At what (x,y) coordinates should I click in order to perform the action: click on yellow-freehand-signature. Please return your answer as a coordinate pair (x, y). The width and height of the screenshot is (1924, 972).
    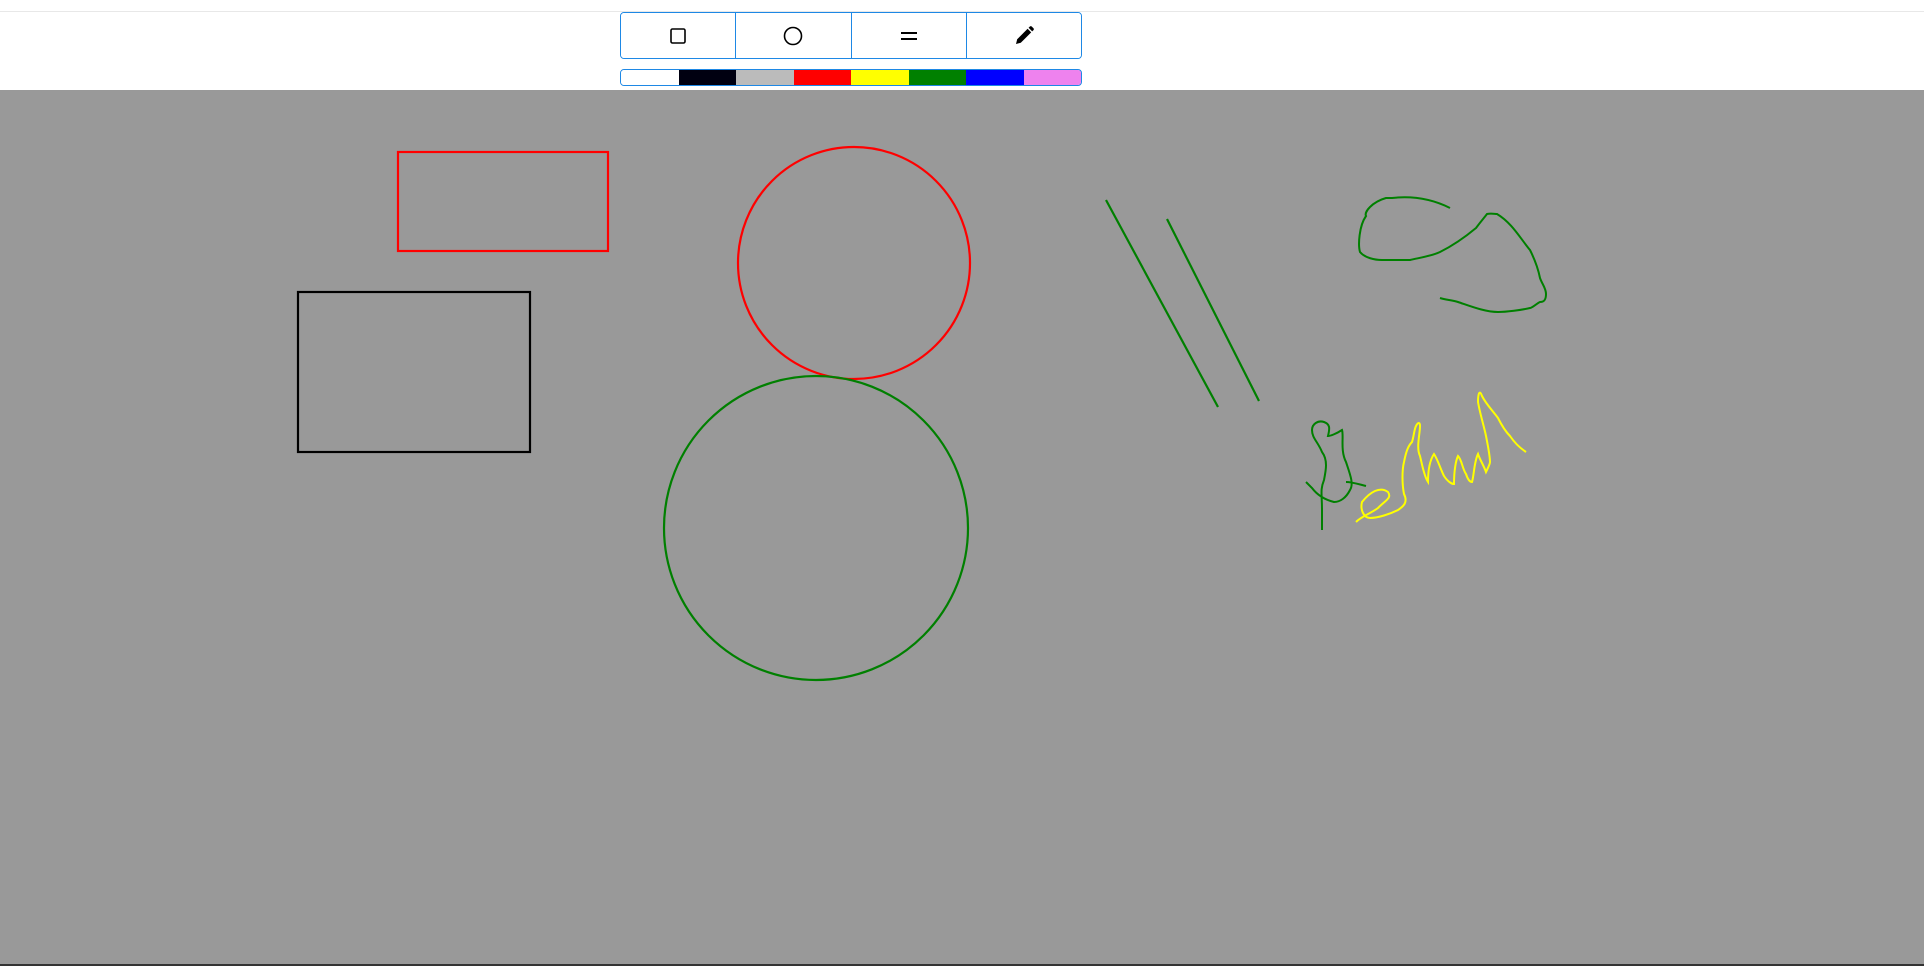
    Looking at the image, I should click on (1441, 457).